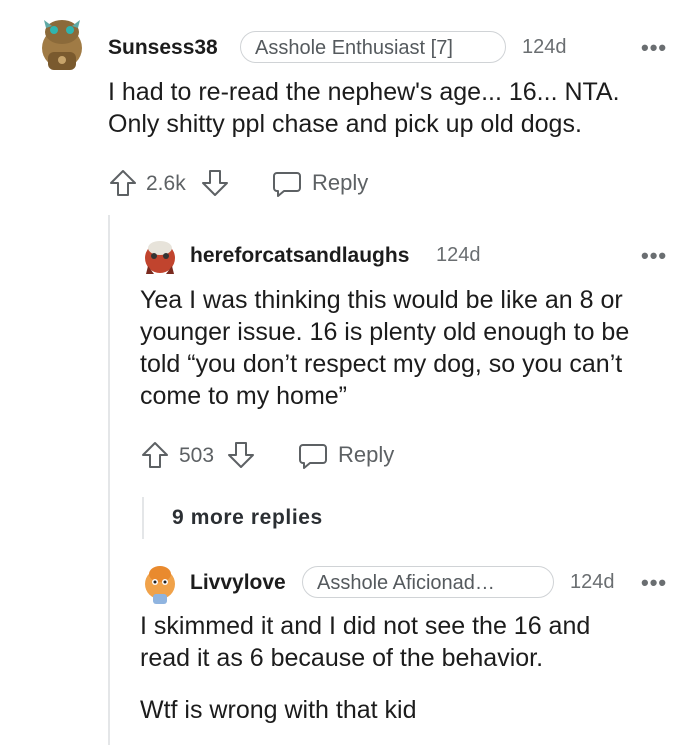  Describe the element at coordinates (238, 583) in the screenshot. I see `comment-username: Livvylove` at that location.